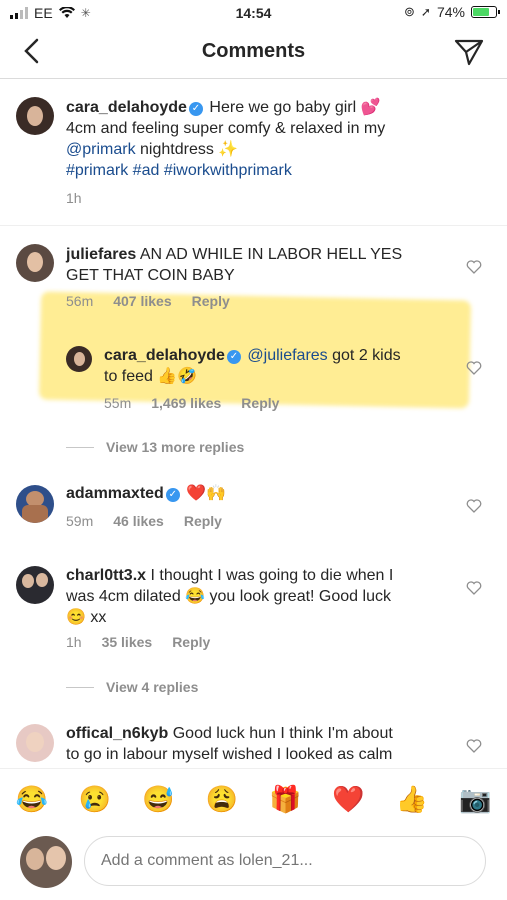 The width and height of the screenshot is (507, 900). I want to click on view-more-replies: View 13 more replies, so click(155, 447).